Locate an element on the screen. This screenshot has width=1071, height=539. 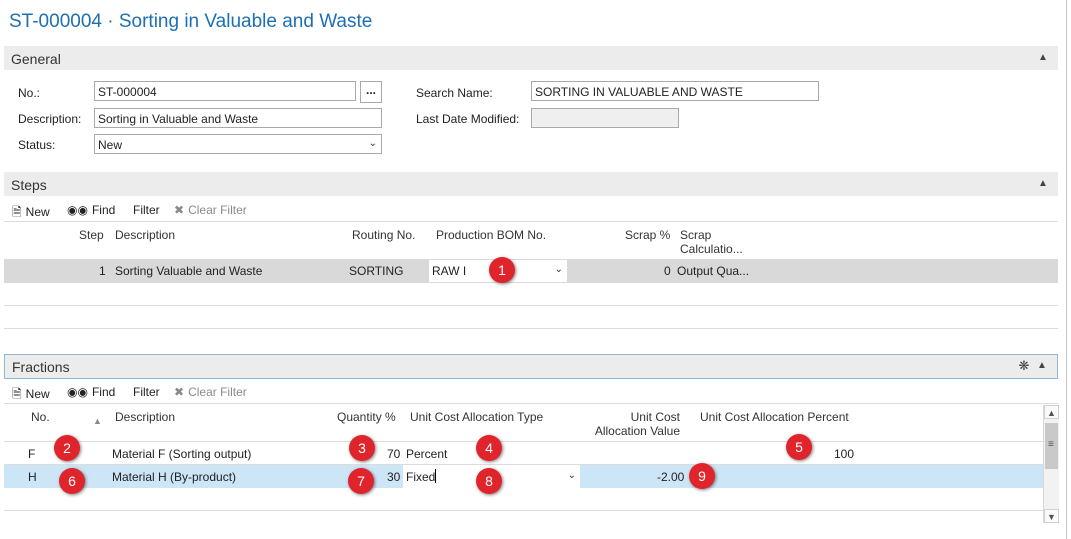
fractions-col-unit-cost-allocation-value: Unit Cost Allocation Value is located at coordinates (637, 424).